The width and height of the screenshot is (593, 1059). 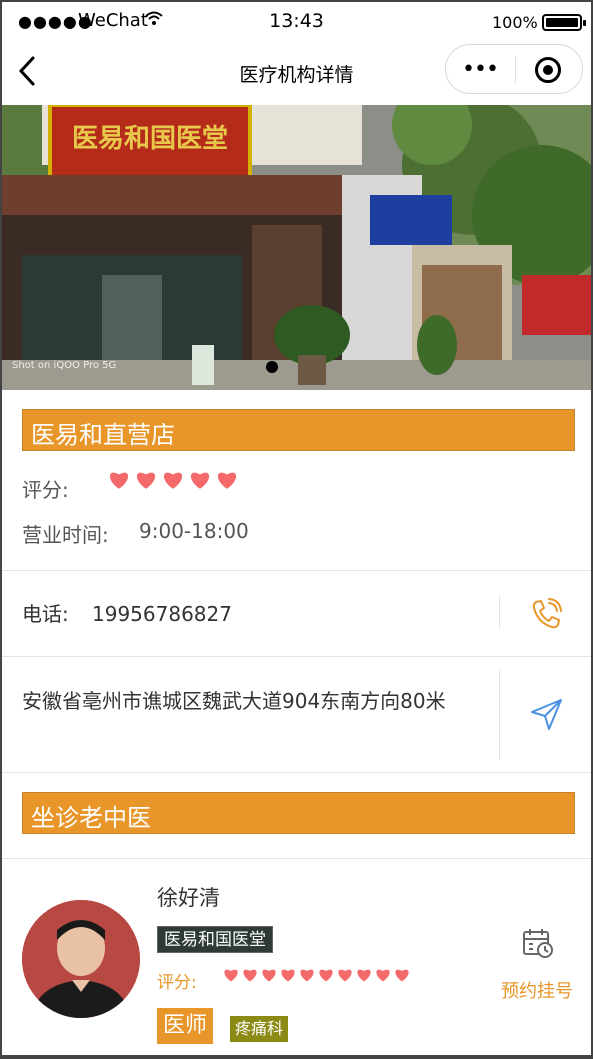 What do you see at coordinates (259, 1029) in the screenshot?
I see `doctor-department-tag: 疼痛科` at bounding box center [259, 1029].